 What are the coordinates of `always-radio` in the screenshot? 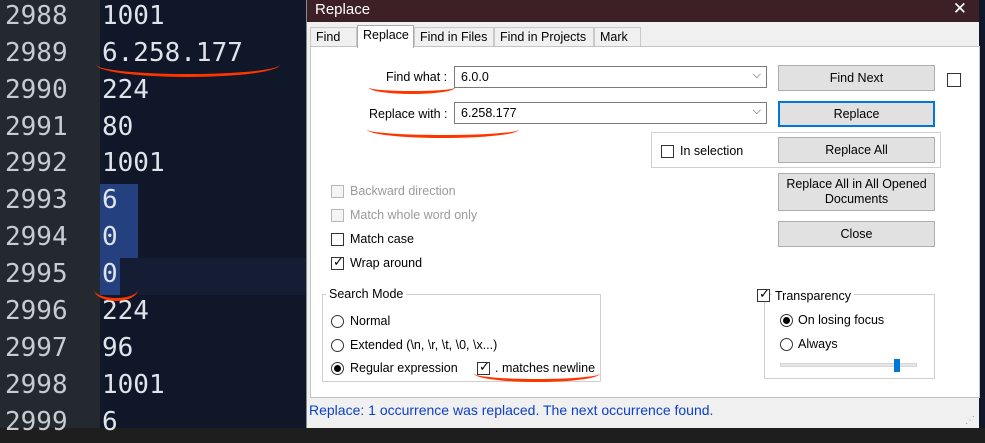 It's located at (786, 344).